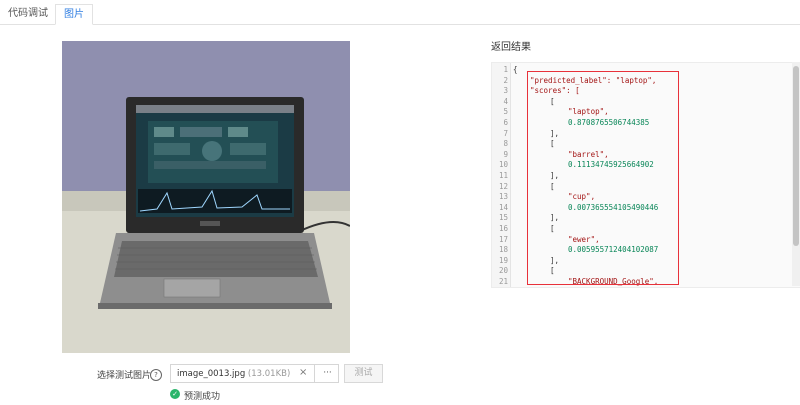 This screenshot has height=405, width=800. What do you see at coordinates (503, 271) in the screenshot?
I see `line-number: 20` at bounding box center [503, 271].